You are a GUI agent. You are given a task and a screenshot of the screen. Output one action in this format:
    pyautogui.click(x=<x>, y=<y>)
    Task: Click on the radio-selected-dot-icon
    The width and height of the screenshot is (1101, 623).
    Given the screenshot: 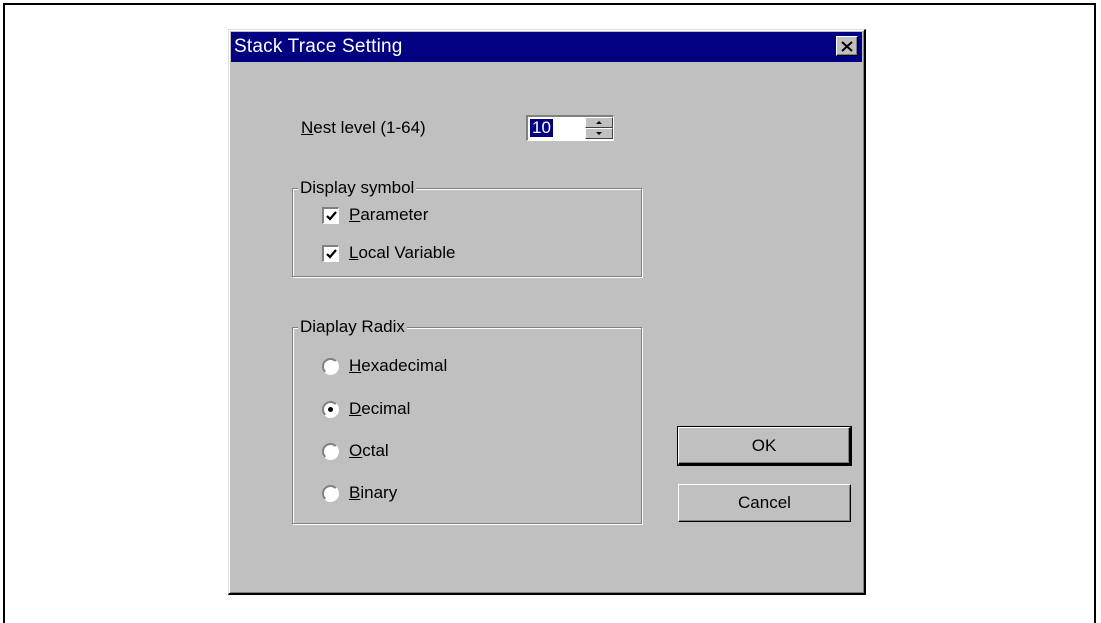 What is the action you would take?
    pyautogui.click(x=330, y=409)
    